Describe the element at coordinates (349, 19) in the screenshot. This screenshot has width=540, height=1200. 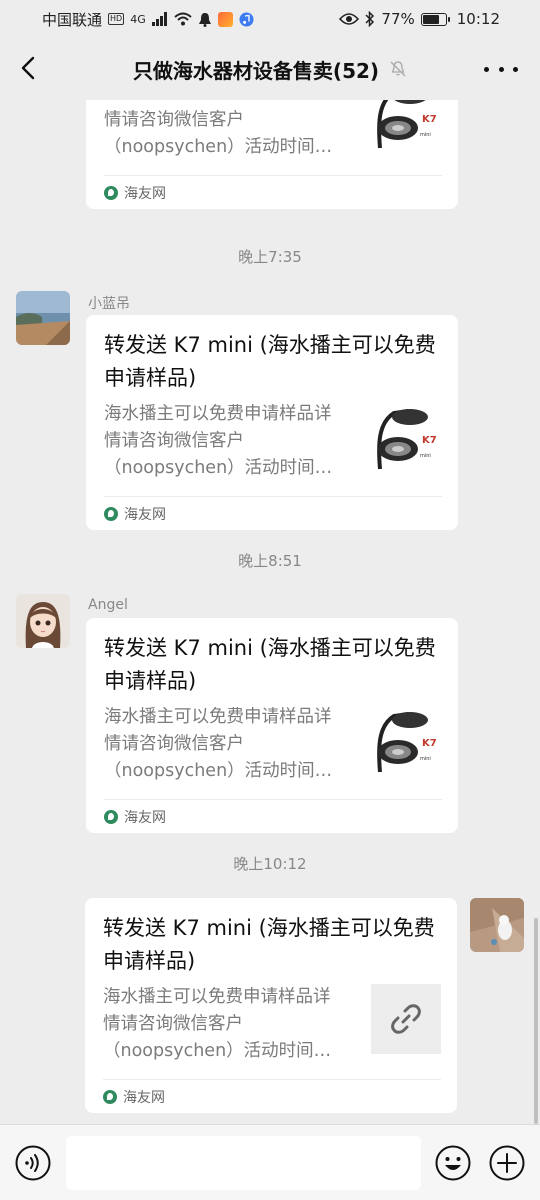
I see `eye-icon` at that location.